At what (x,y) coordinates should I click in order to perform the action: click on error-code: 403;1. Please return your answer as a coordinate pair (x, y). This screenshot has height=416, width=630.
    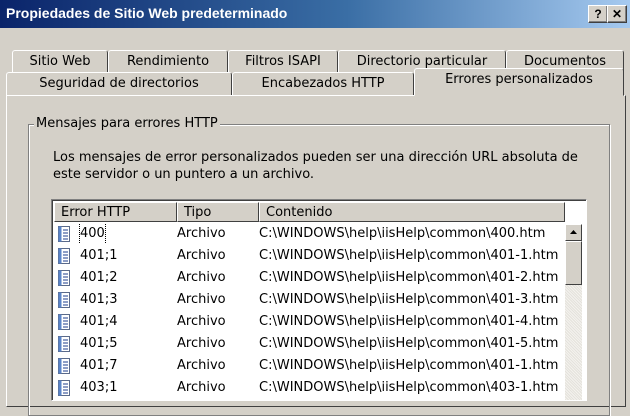
    Looking at the image, I should click on (99, 387).